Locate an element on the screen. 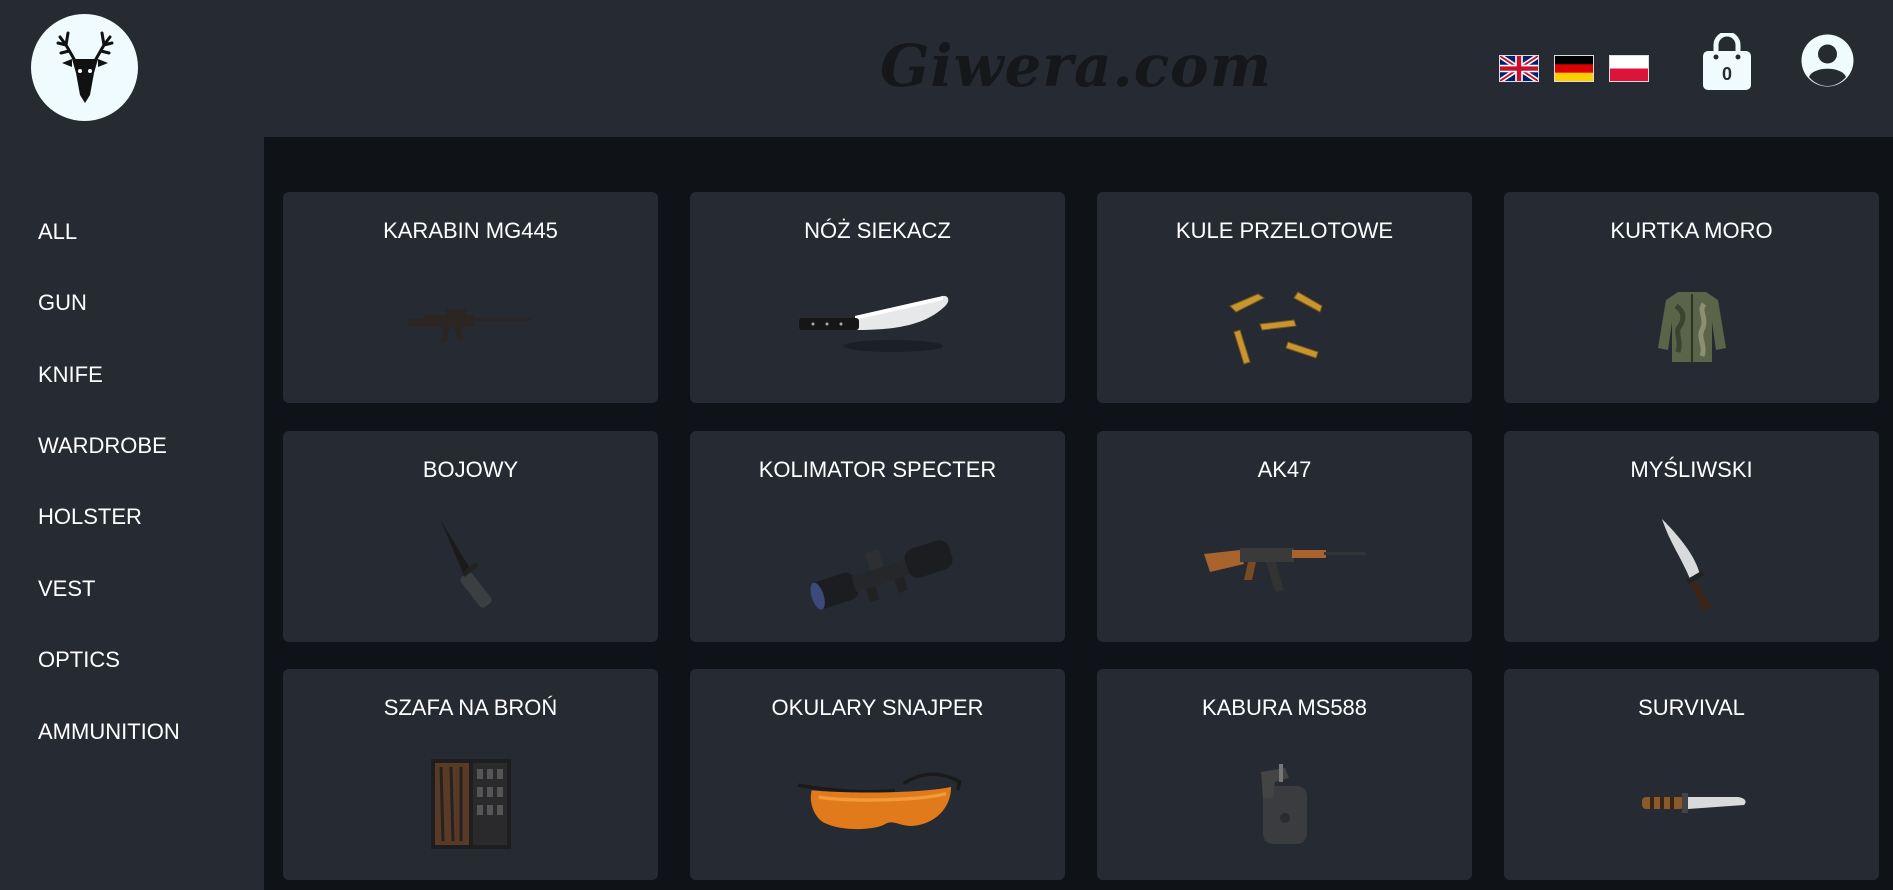  deer-icon is located at coordinates (84, 67).